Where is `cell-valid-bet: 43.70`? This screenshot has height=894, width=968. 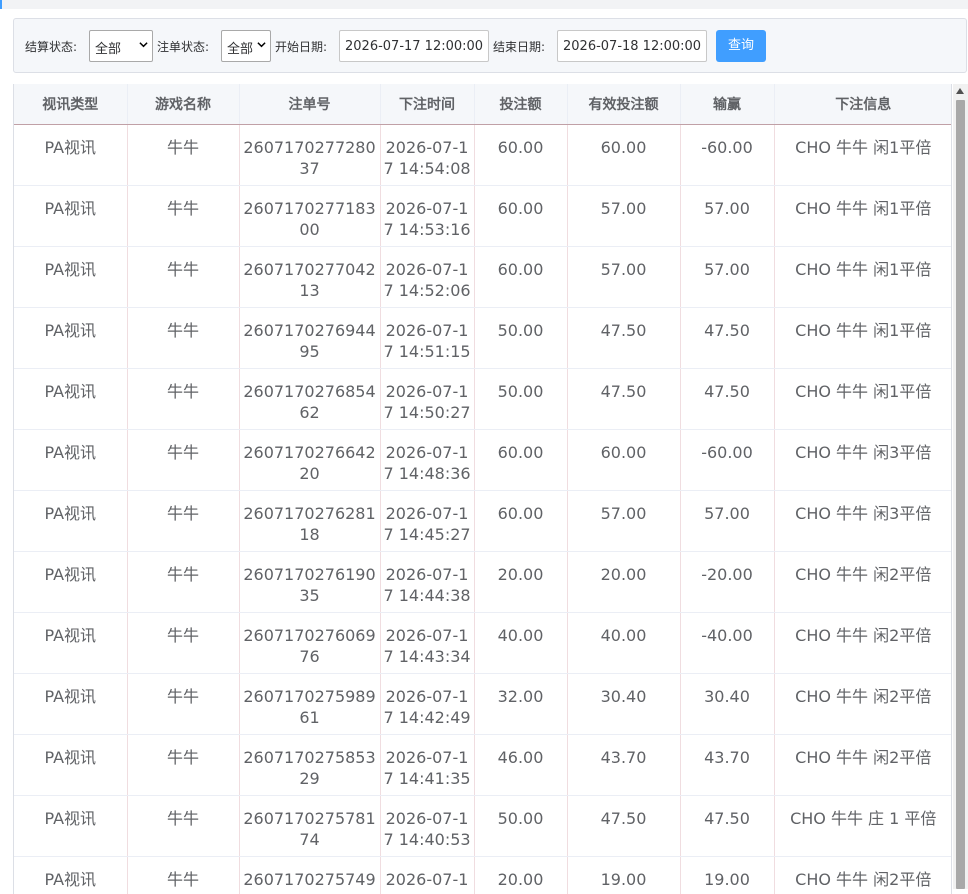 cell-valid-bet: 43.70 is located at coordinates (624, 765).